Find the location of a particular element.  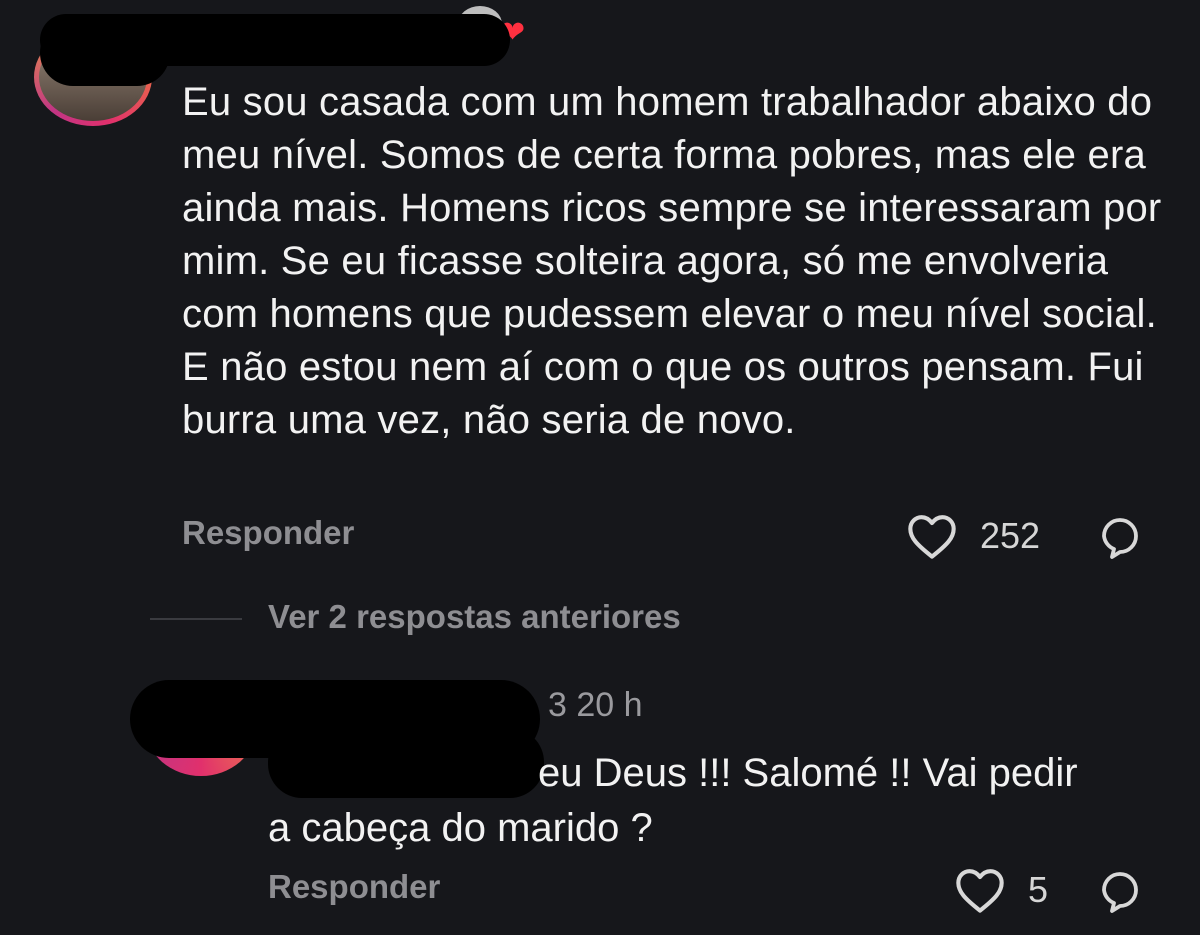

reply-share-bubble-icon is located at coordinates (1120, 892).